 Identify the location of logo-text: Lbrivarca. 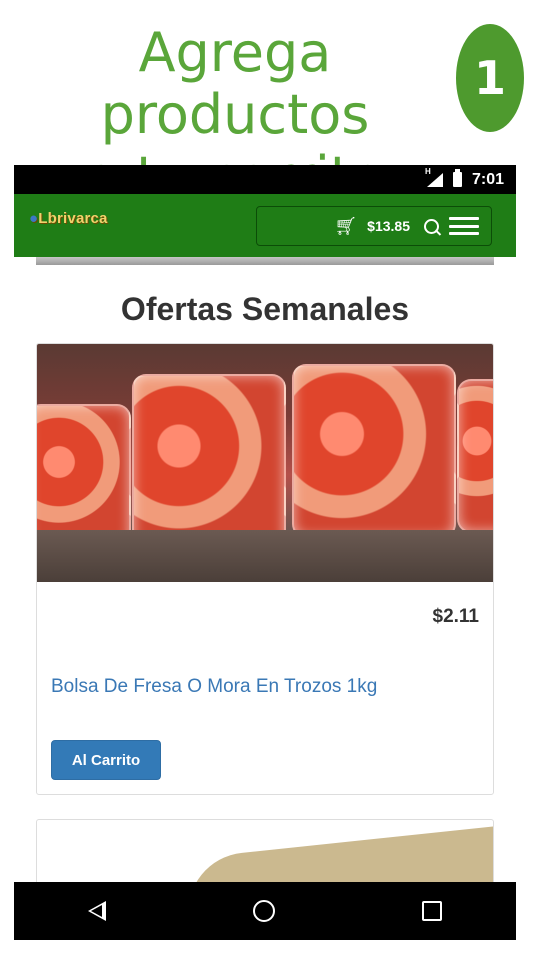
(73, 218).